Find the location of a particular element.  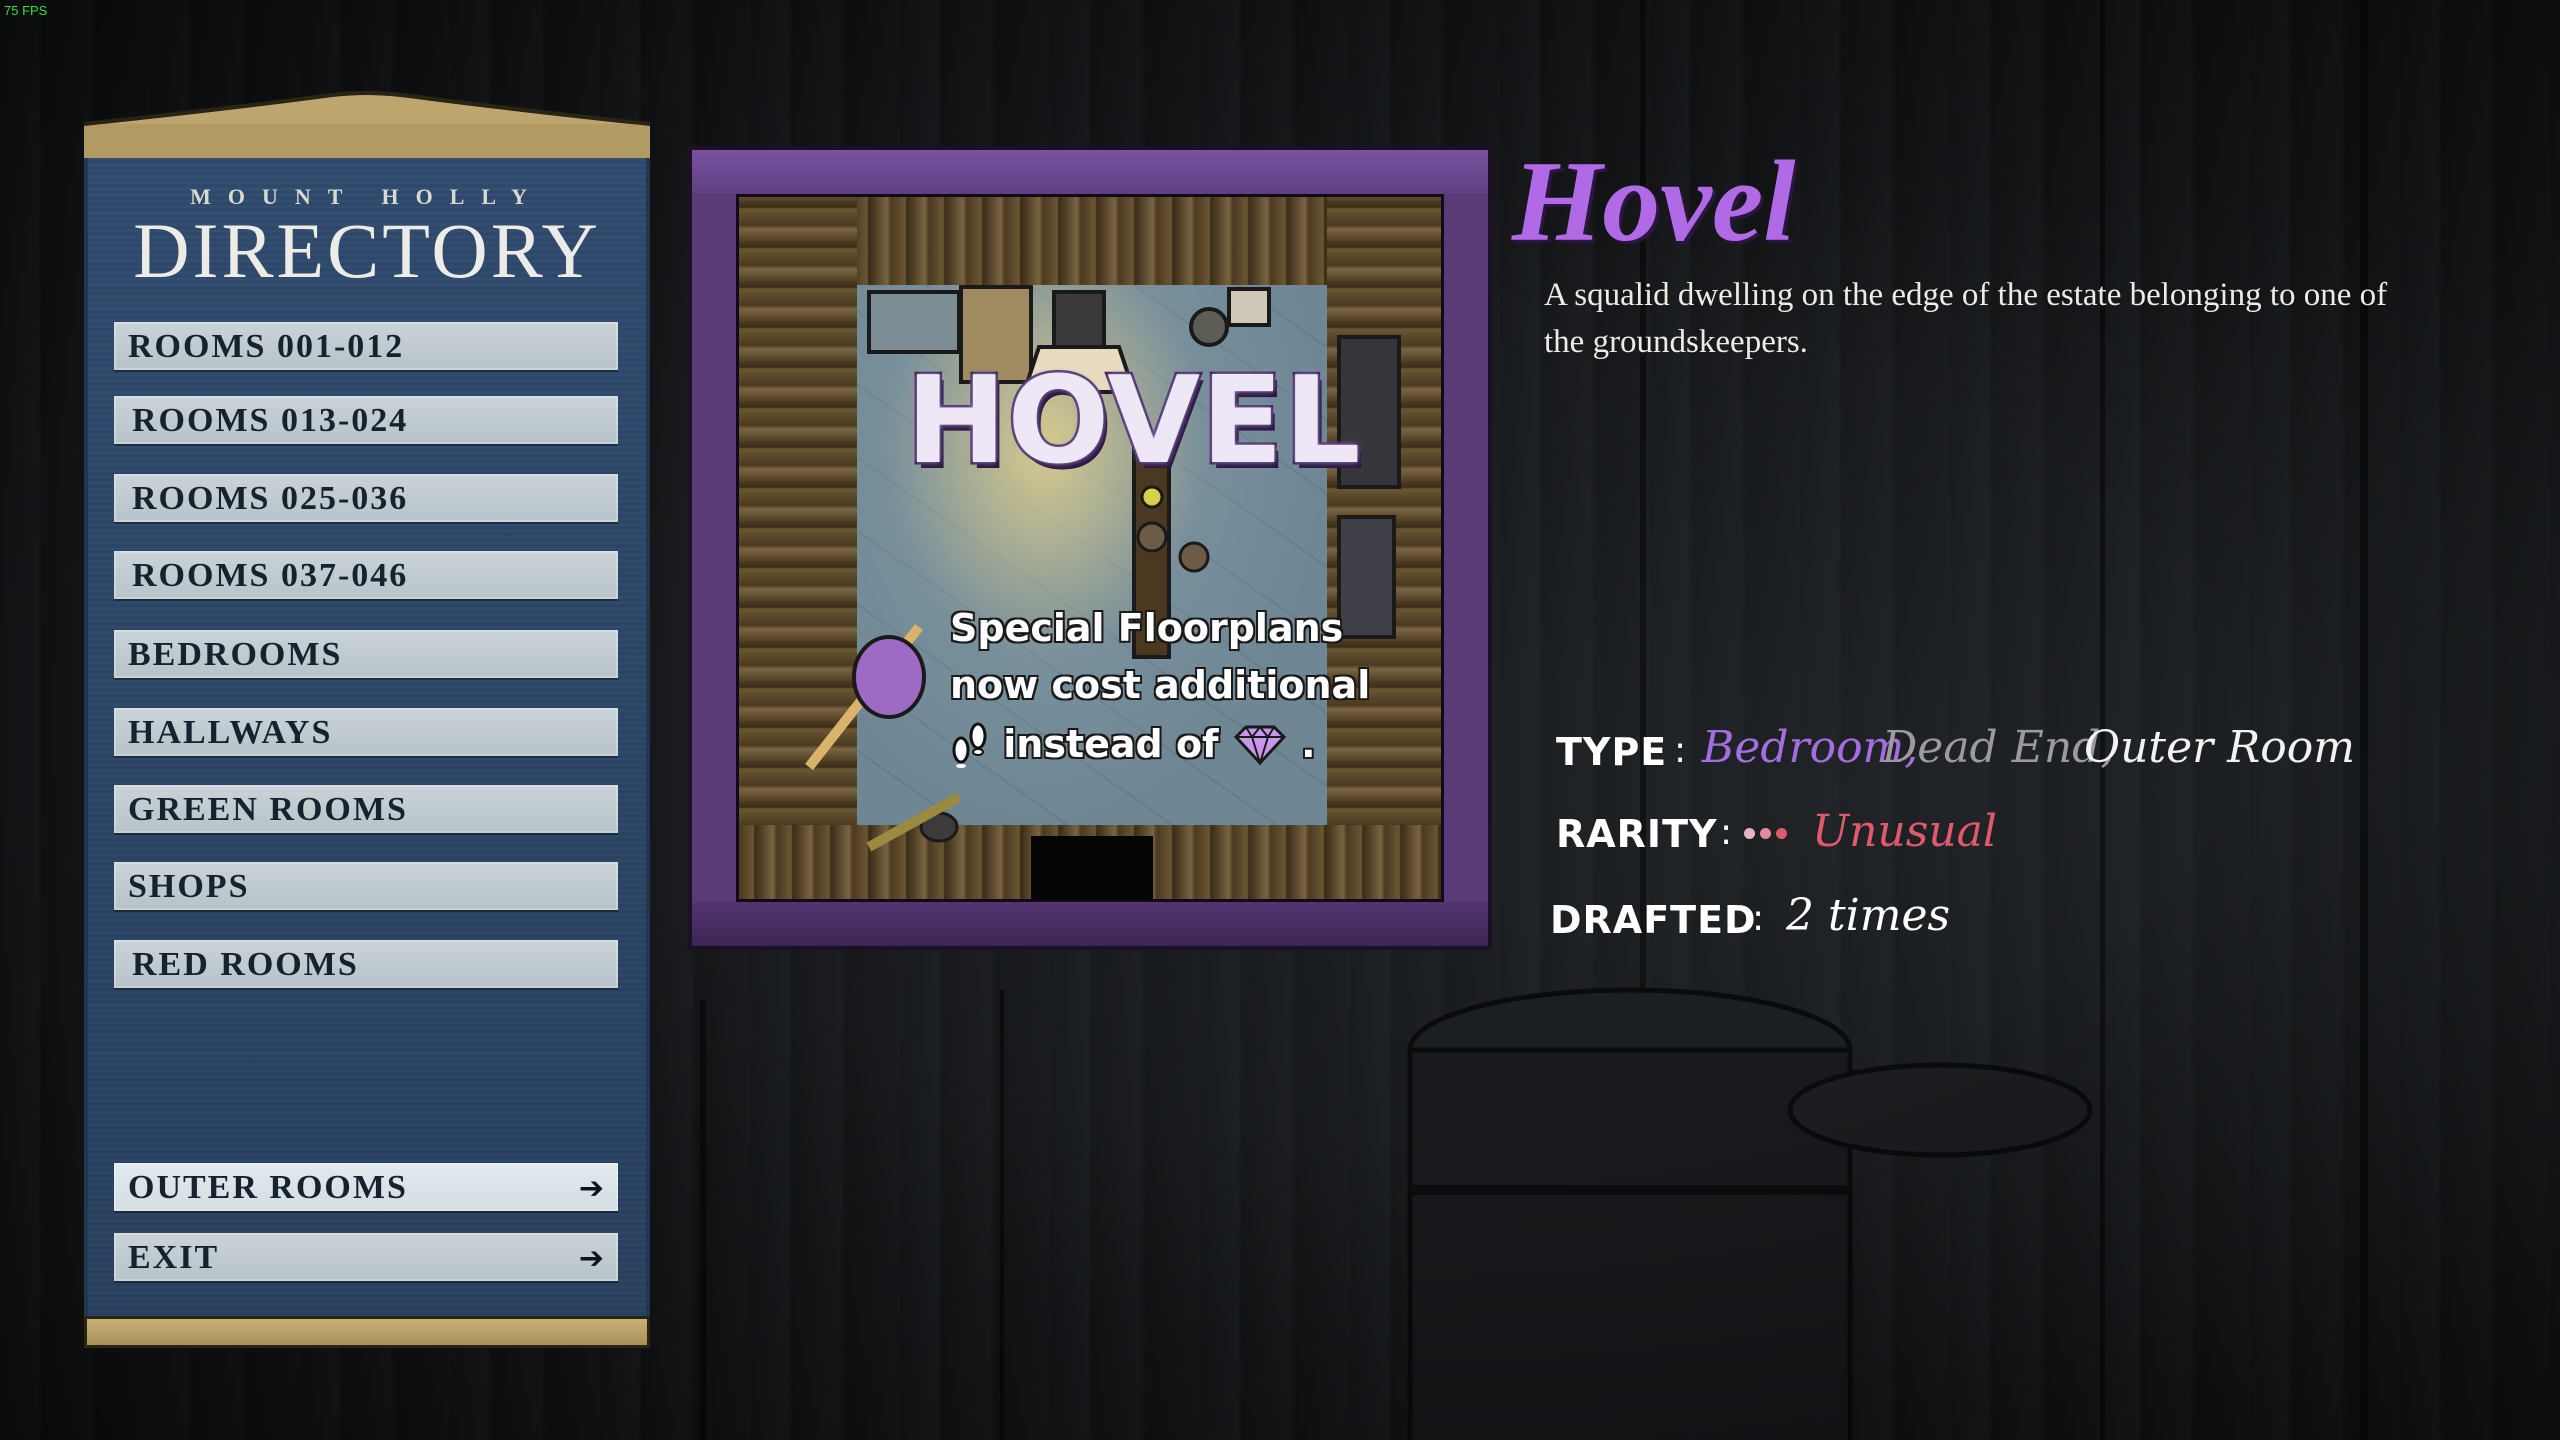

rarity-value: Unusual is located at coordinates (1904, 831).